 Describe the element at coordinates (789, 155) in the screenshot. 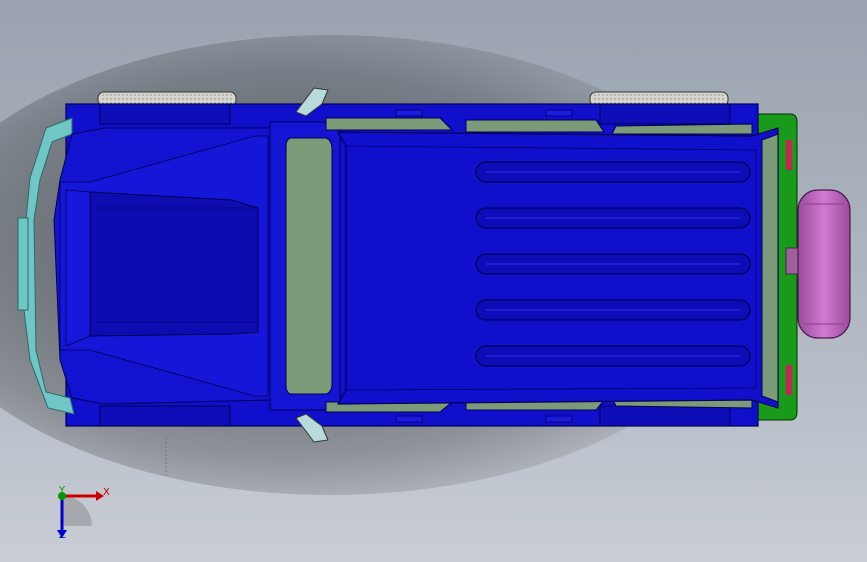

I see `rear-light-top` at that location.